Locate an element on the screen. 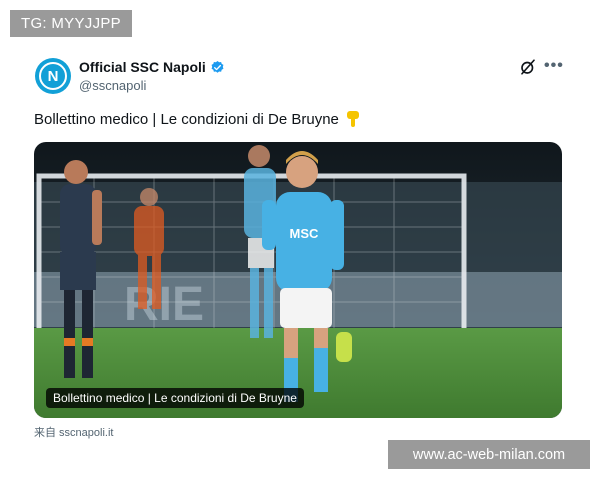  jersey-sponsor-text: MSC is located at coordinates (305, 233).